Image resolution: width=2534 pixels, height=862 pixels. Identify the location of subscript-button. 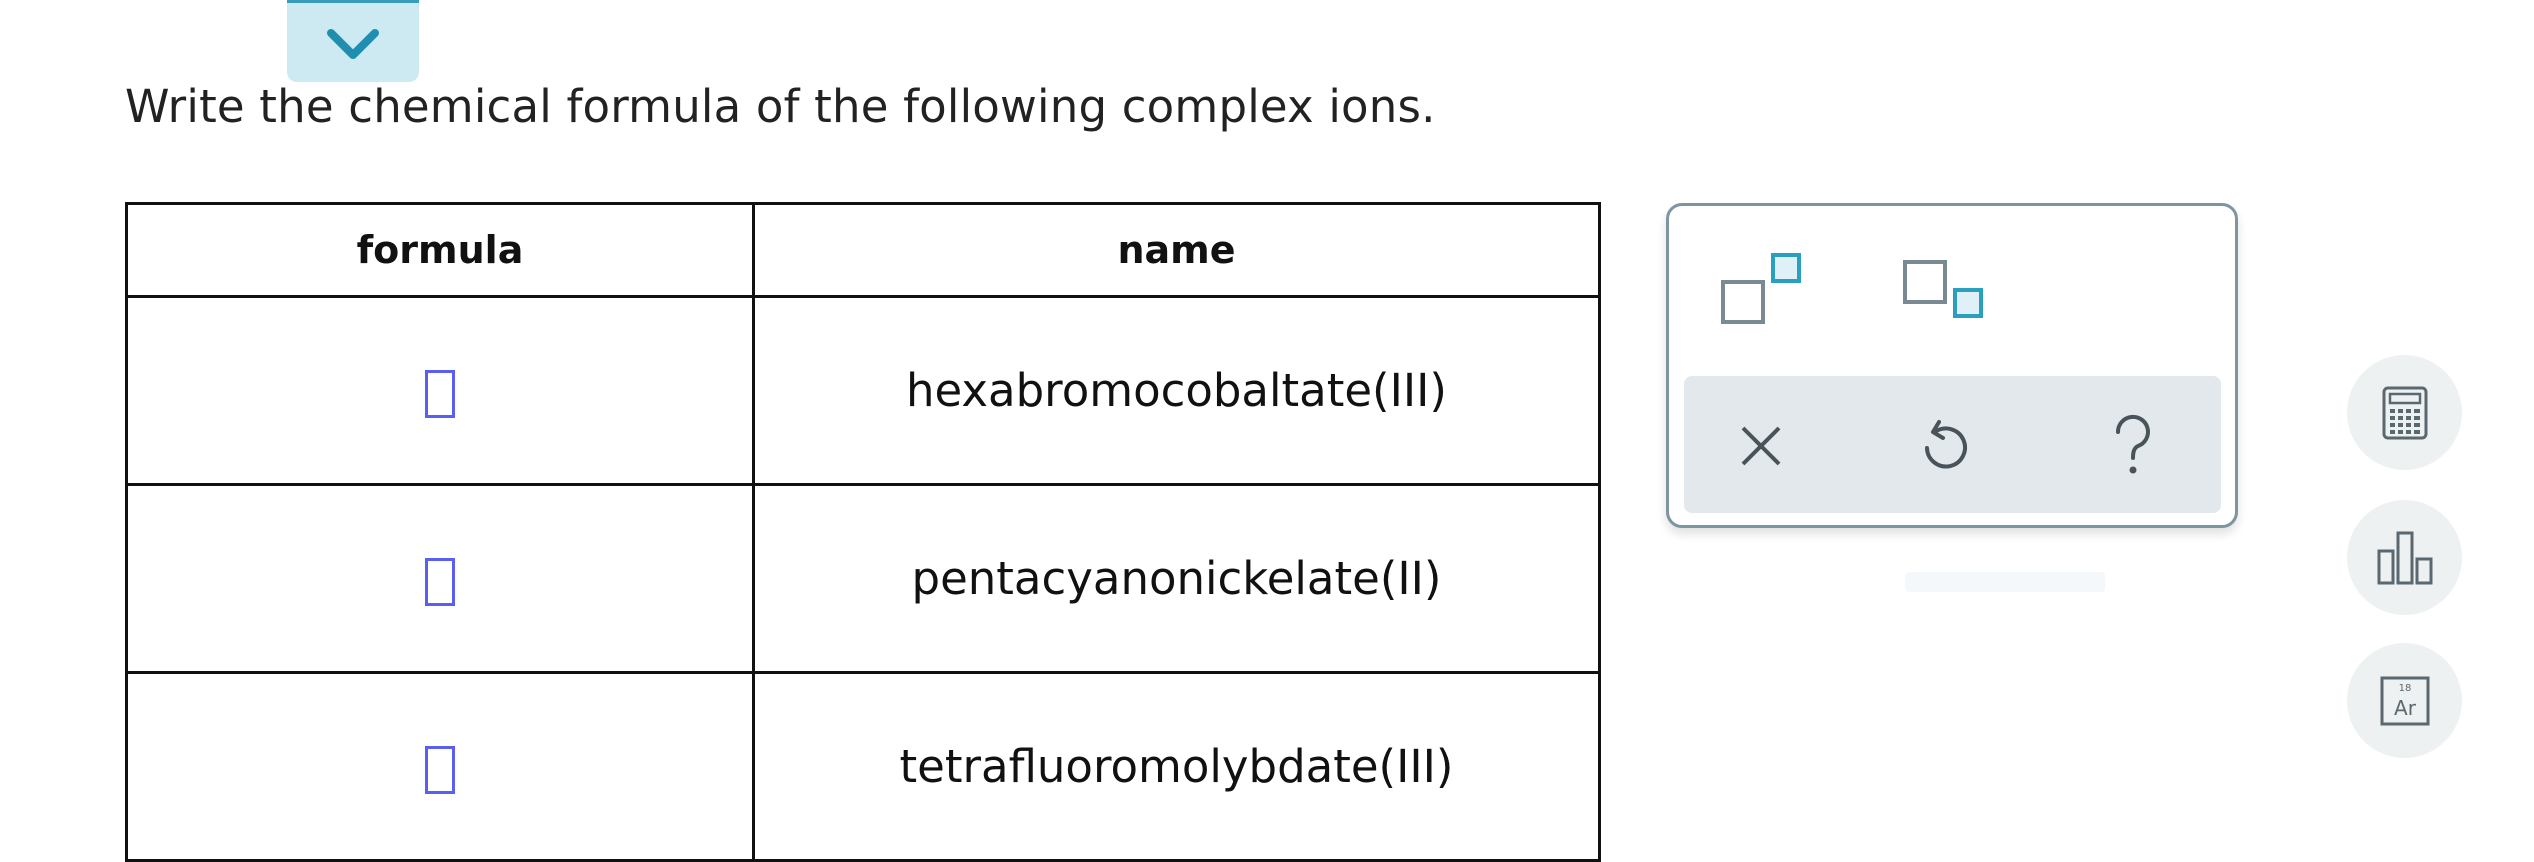
(1946, 297).